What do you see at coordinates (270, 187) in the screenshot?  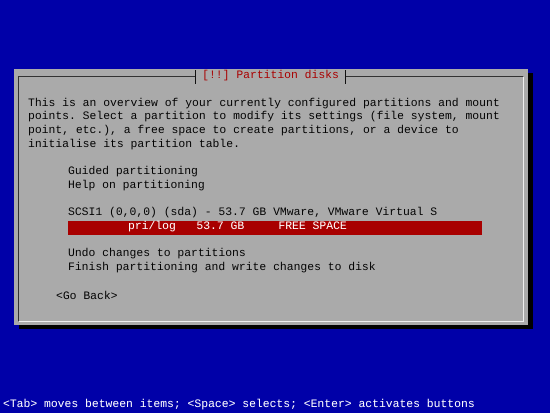 I see `menu-item: Help on partitioning` at bounding box center [270, 187].